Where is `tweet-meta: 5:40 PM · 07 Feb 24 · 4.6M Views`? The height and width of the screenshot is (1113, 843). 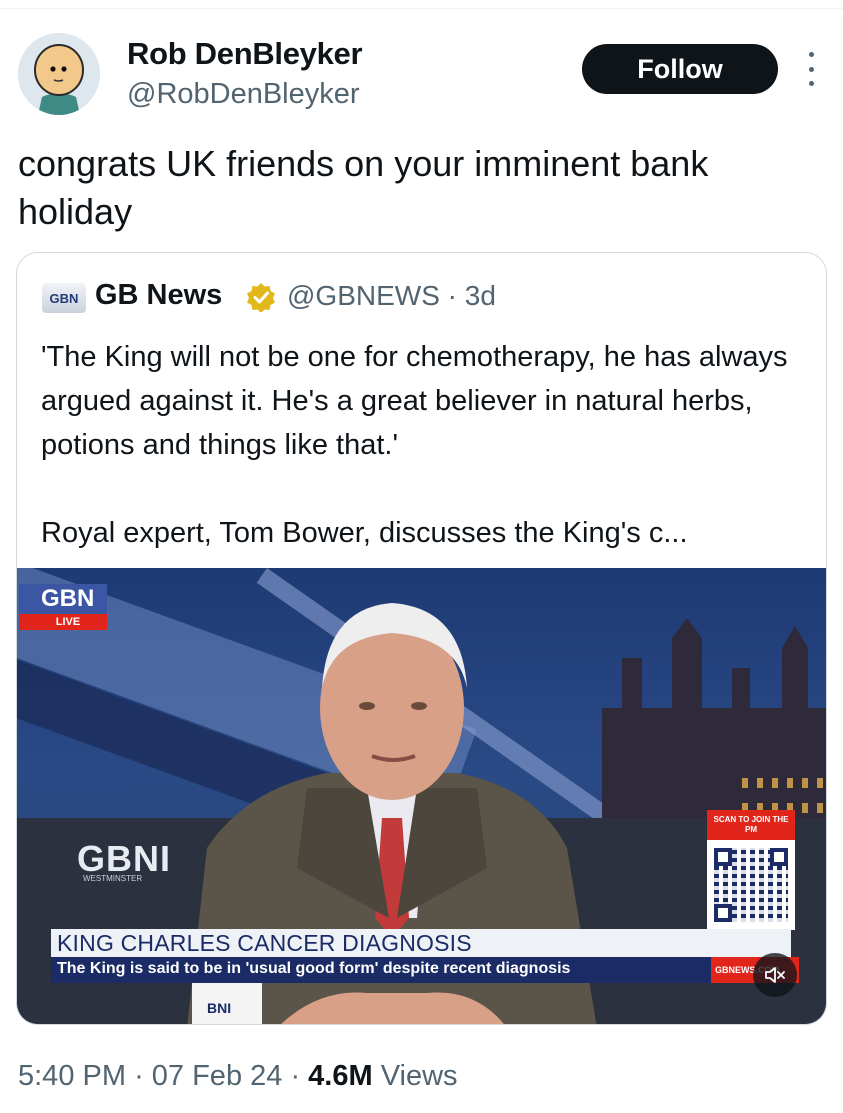
tweet-meta: 5:40 PM · 07 Feb 24 · 4.6M Views is located at coordinates (238, 1076).